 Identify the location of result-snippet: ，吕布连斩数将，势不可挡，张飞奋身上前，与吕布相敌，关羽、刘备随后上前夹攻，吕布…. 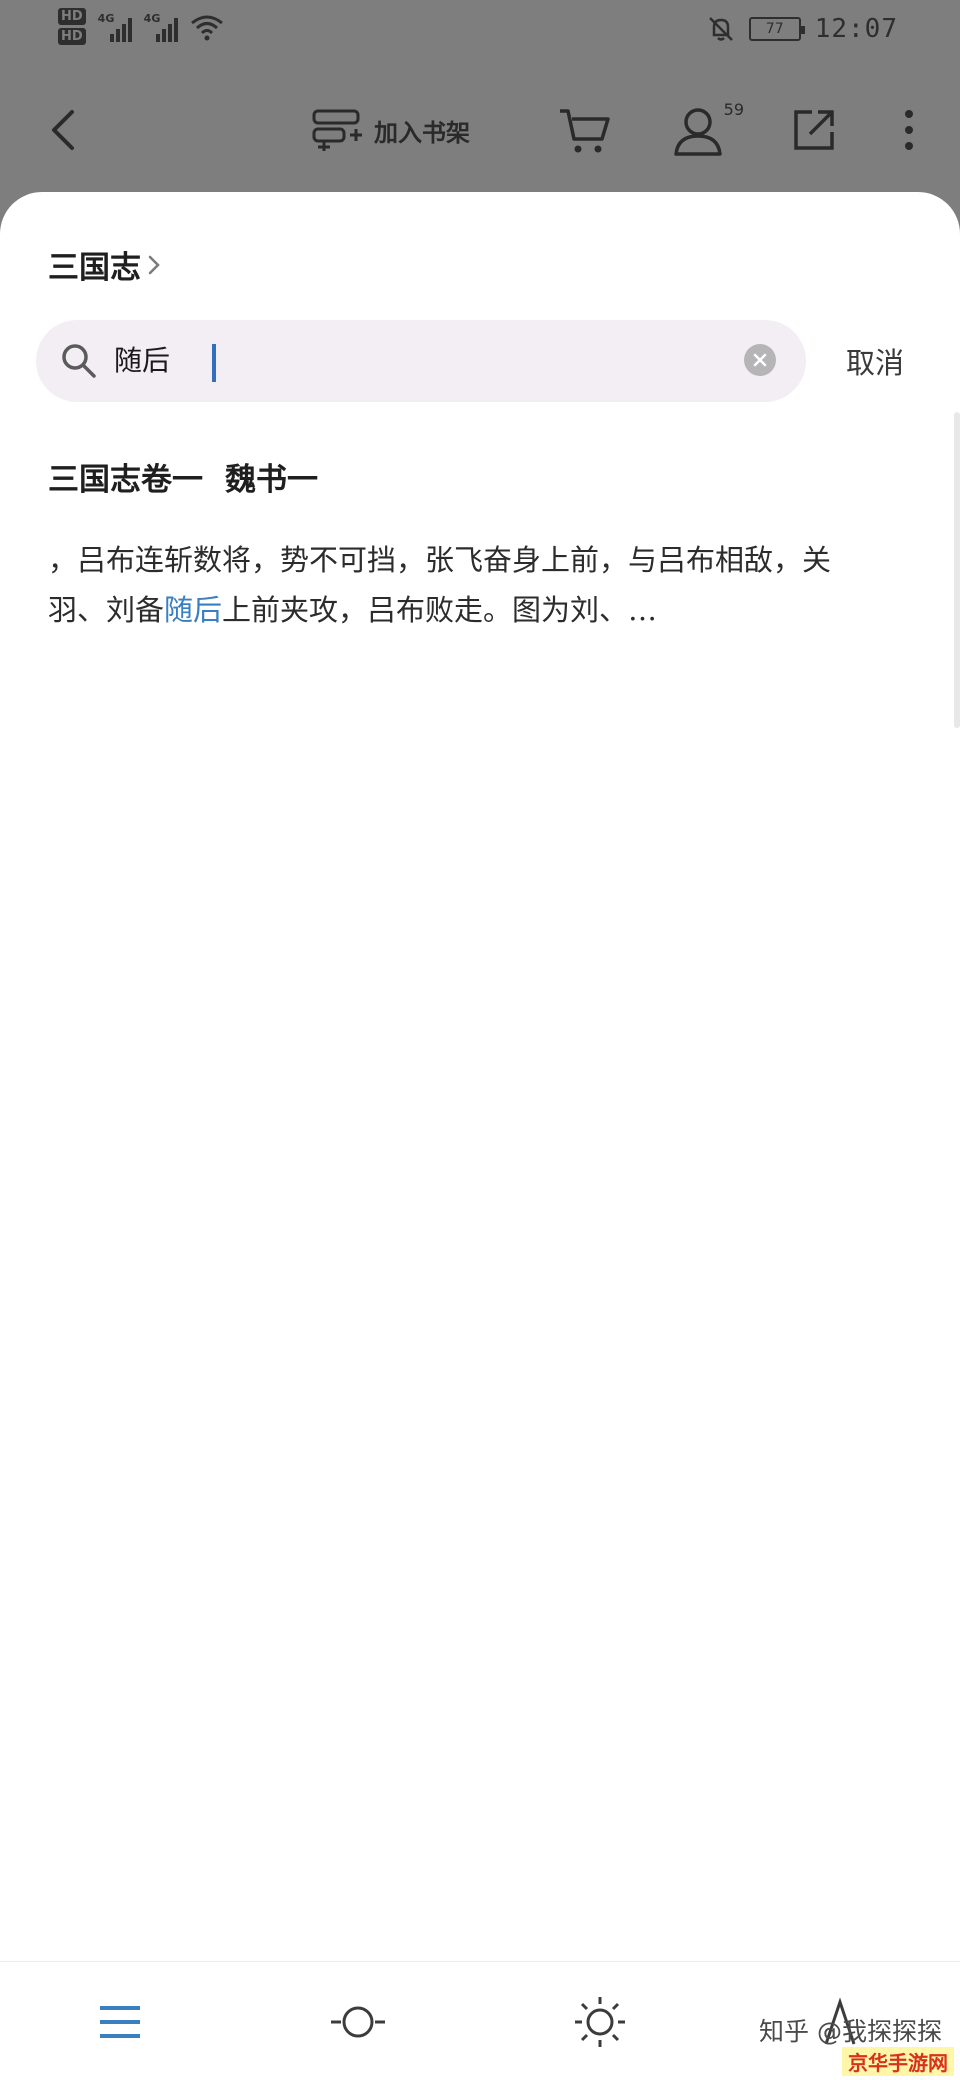
(458, 585).